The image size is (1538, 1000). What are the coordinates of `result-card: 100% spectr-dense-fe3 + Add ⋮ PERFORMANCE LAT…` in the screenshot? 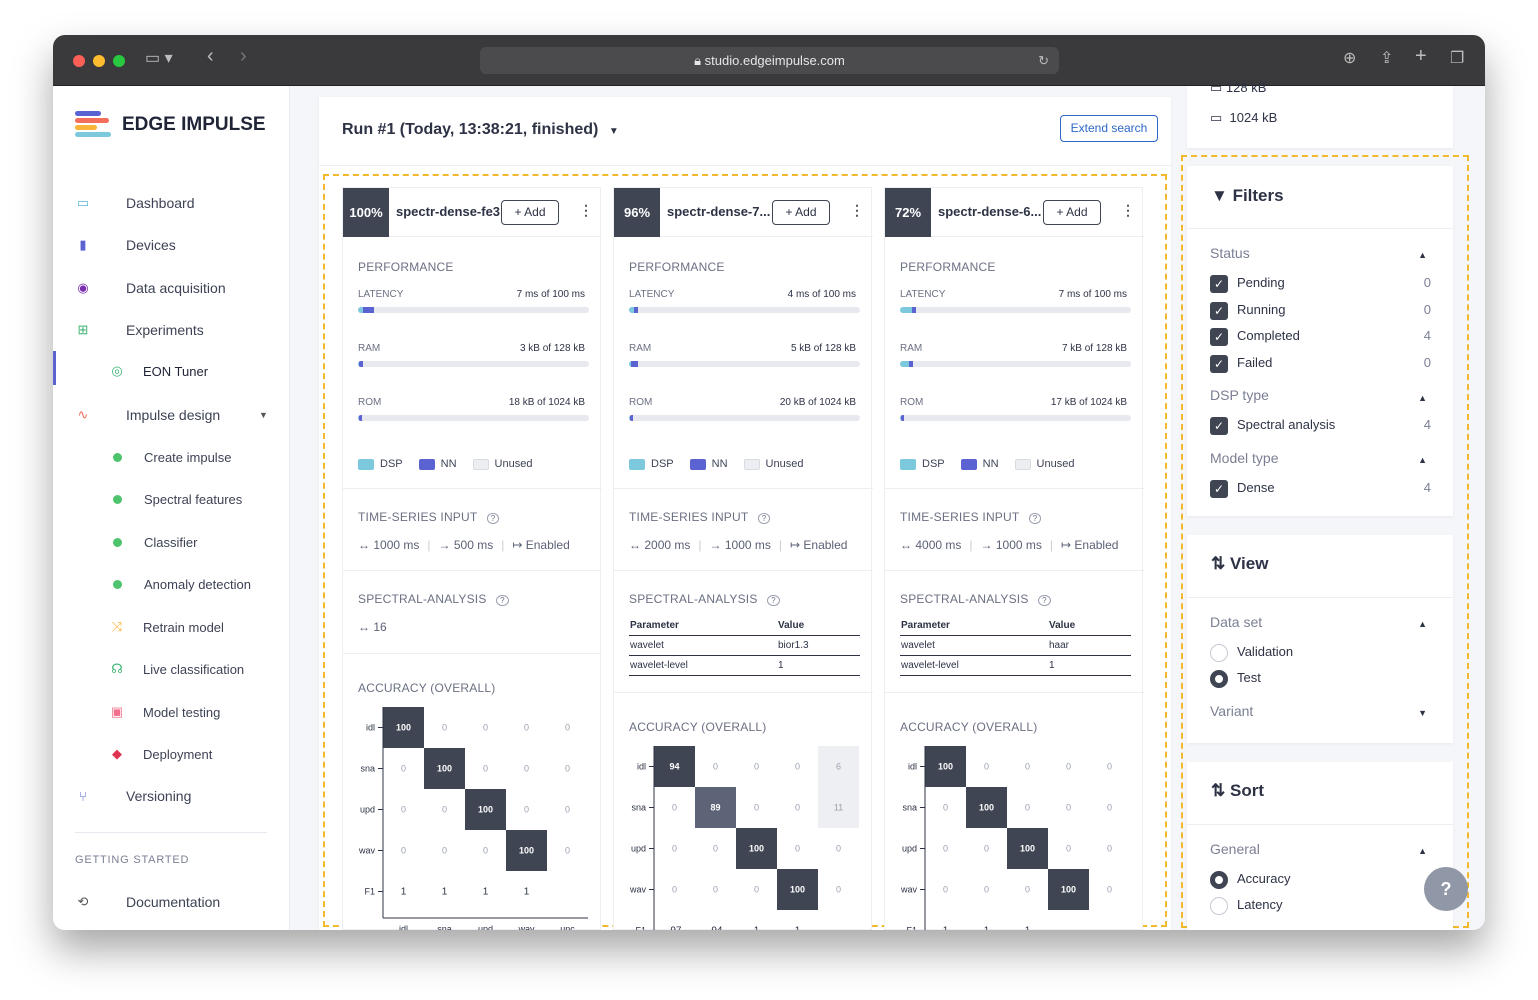 It's located at (472, 558).